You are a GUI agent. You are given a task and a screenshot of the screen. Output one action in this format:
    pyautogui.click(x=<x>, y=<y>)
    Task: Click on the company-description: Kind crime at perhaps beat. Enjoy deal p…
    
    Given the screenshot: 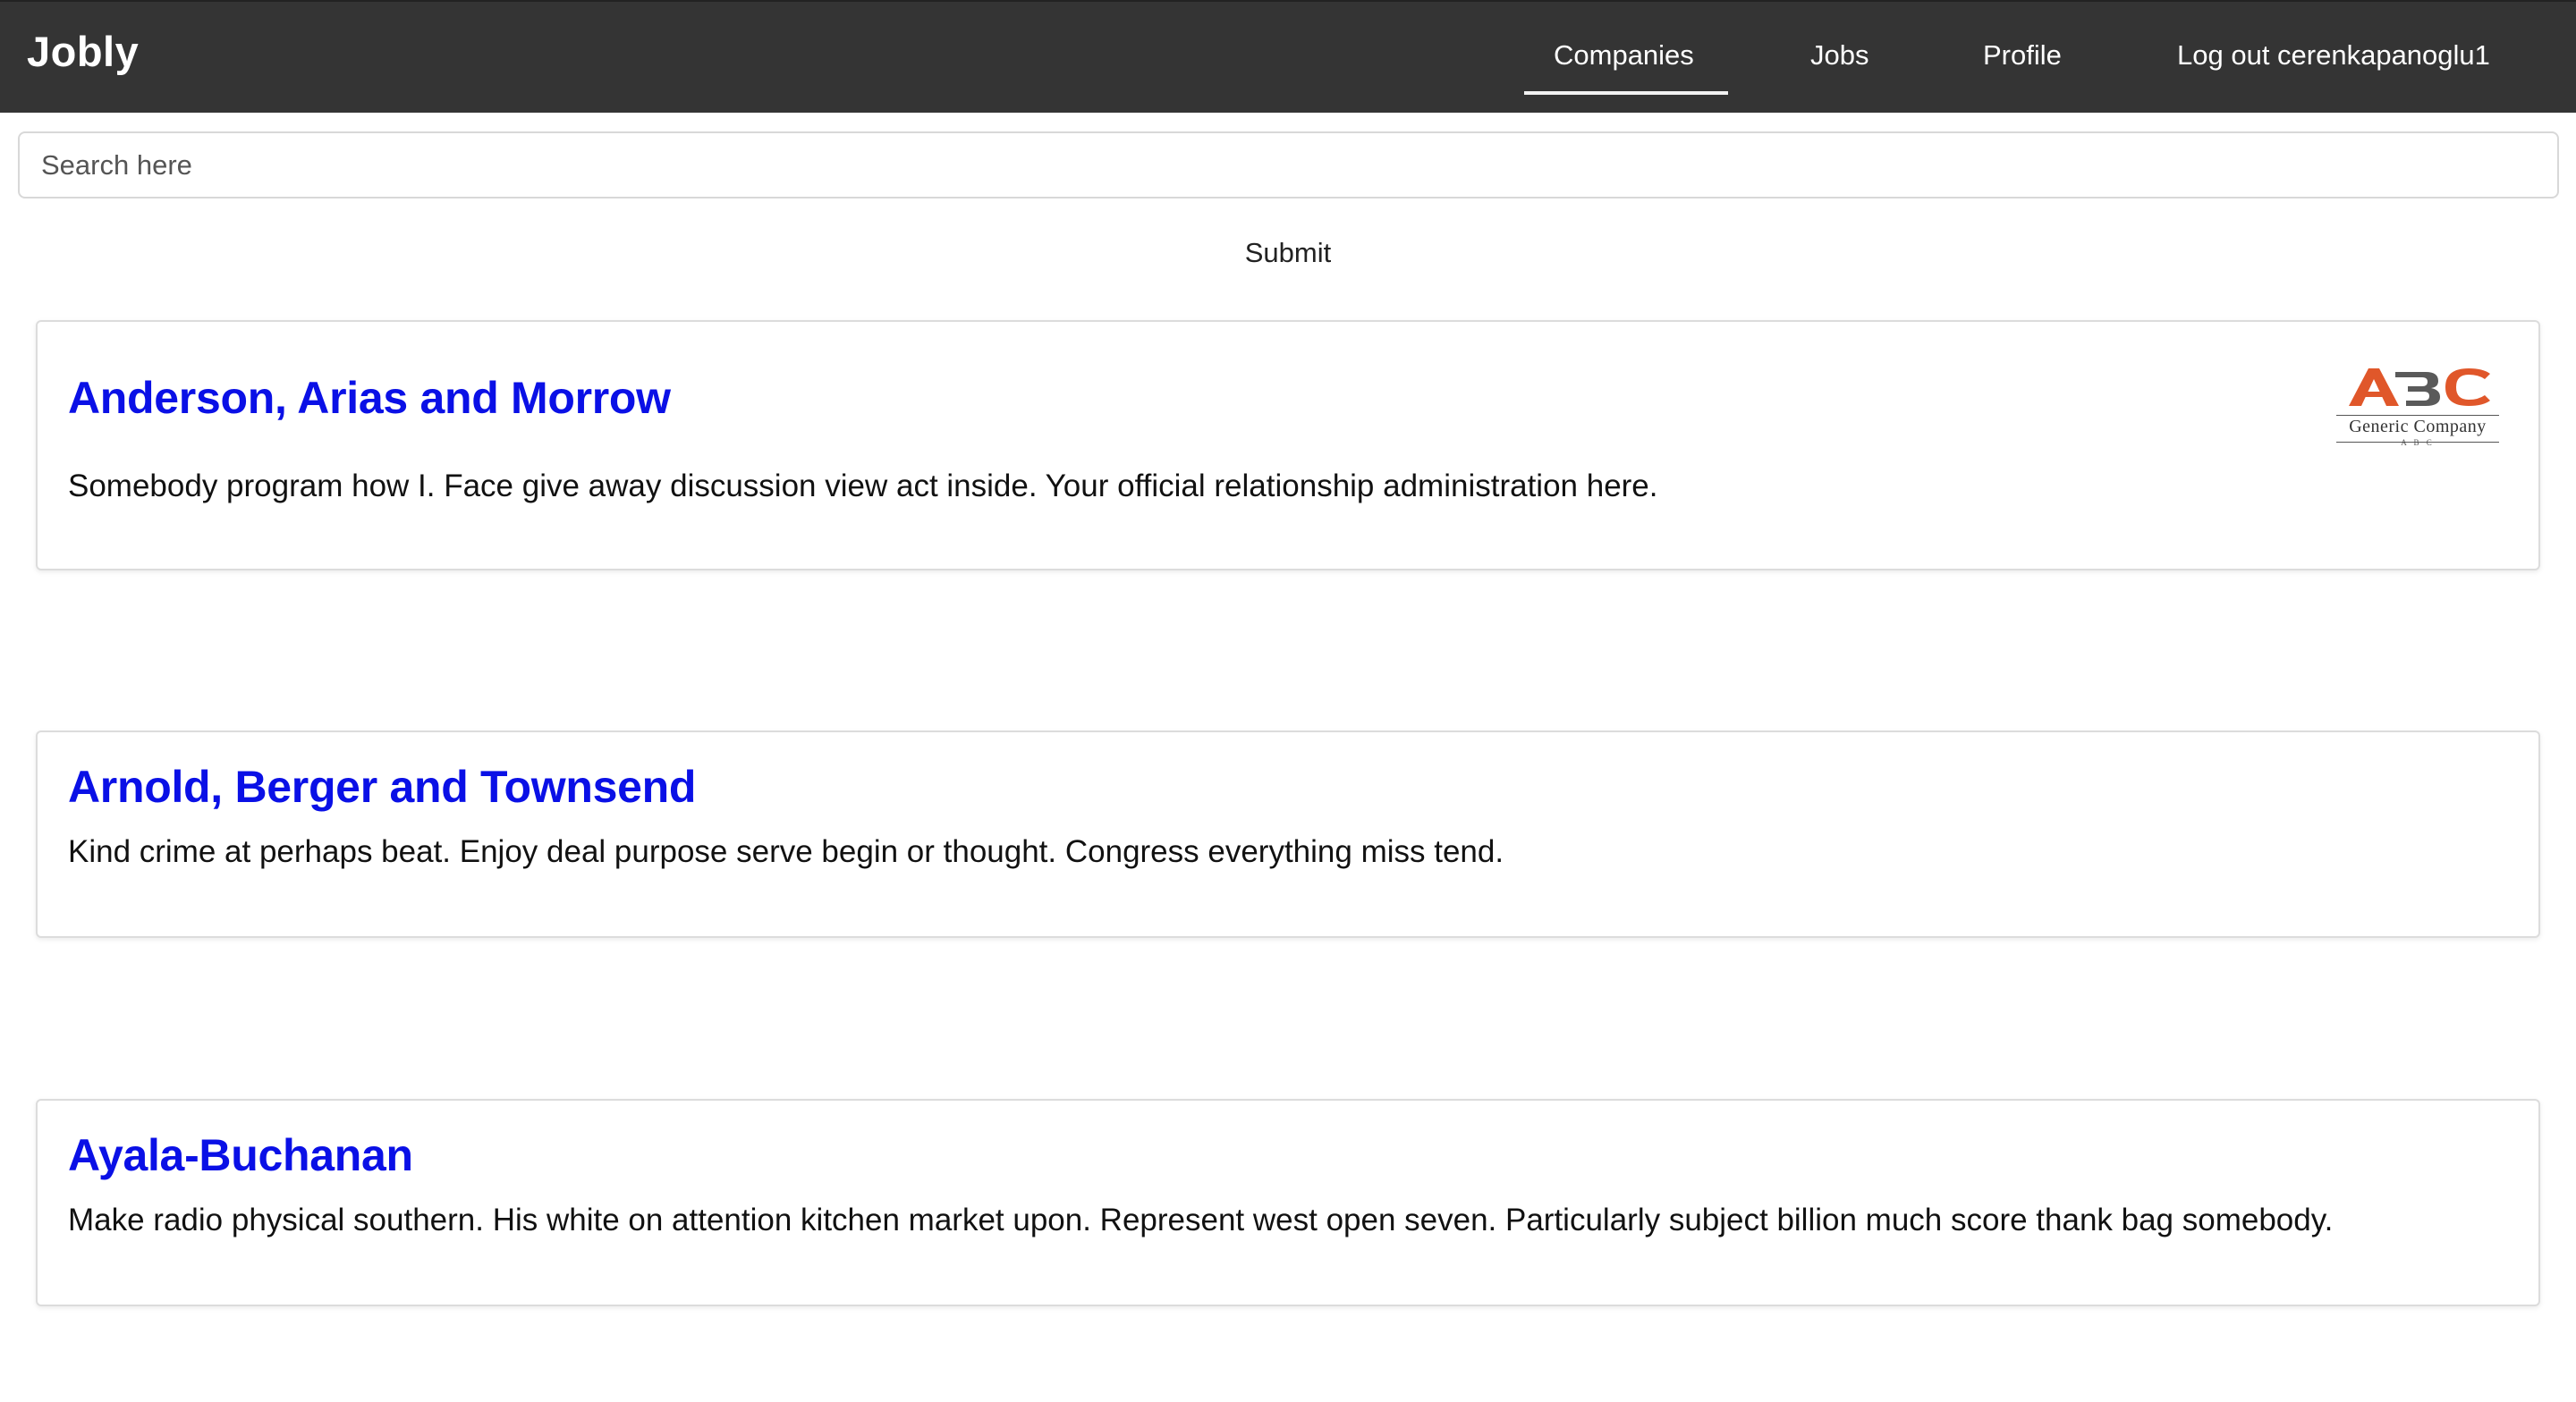 What is the action you would take?
    pyautogui.click(x=786, y=851)
    